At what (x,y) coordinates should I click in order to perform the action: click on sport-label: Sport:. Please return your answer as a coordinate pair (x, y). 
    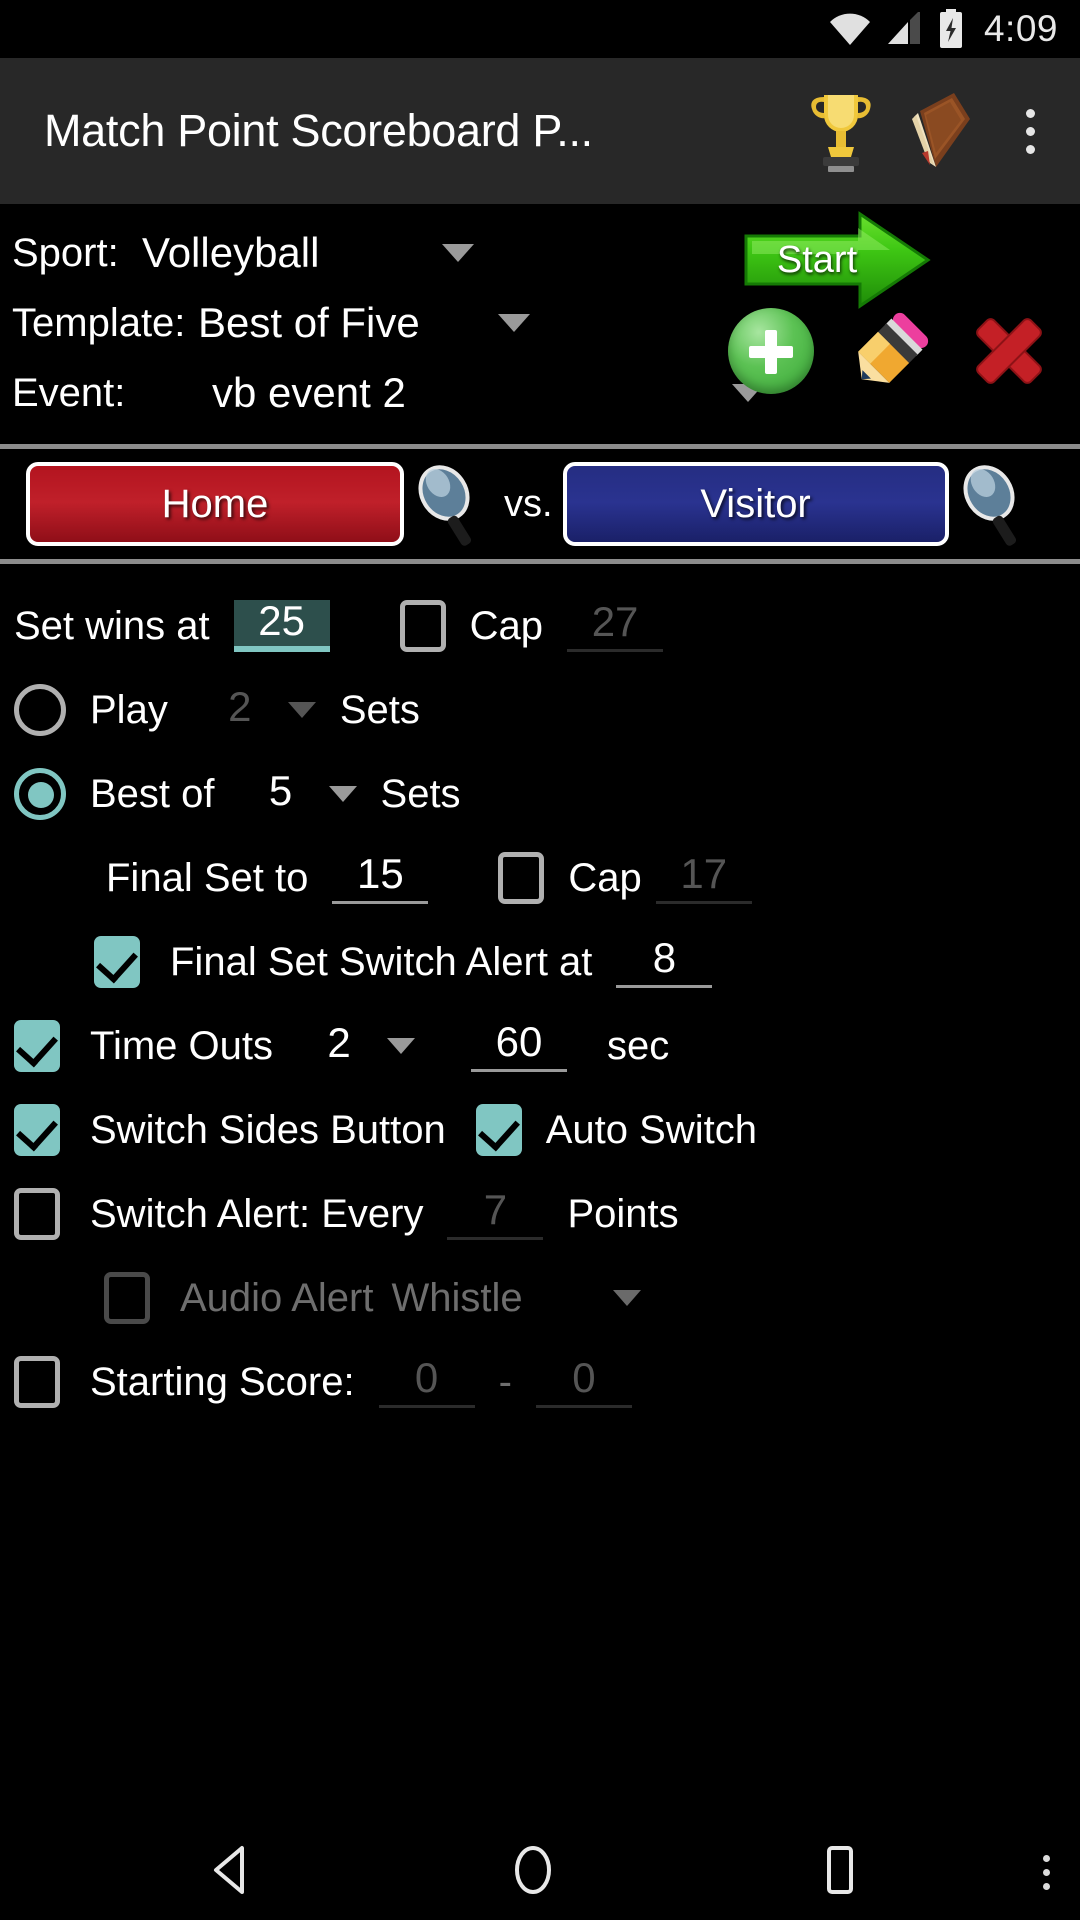
    Looking at the image, I should click on (65, 252).